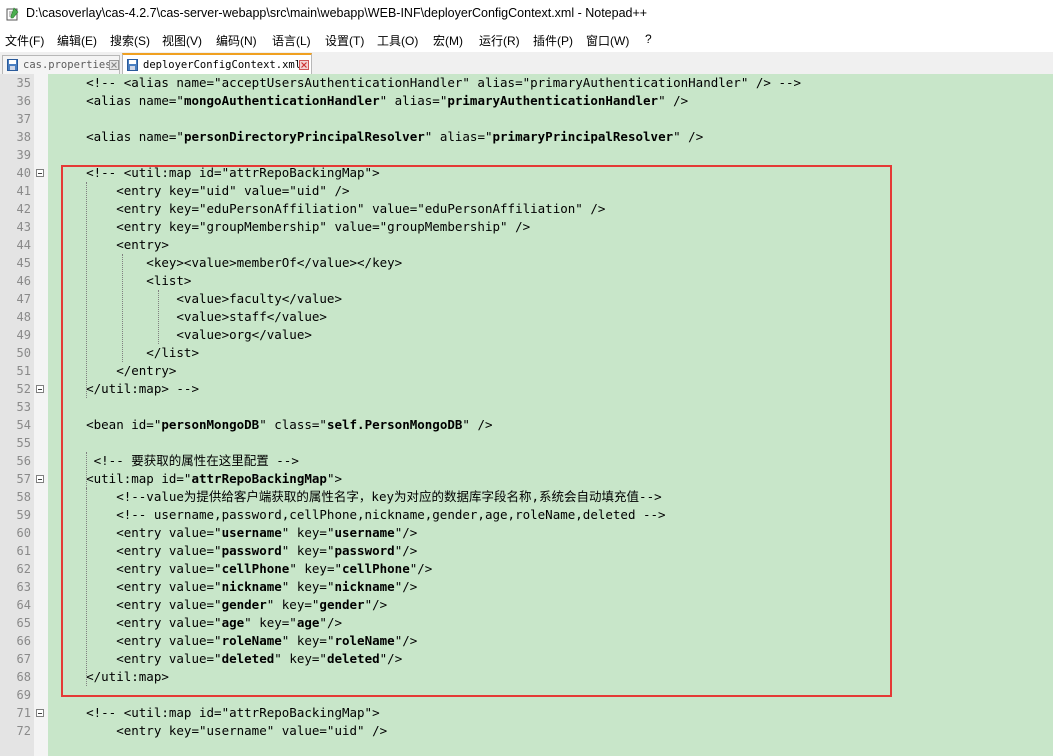  What do you see at coordinates (448, 40) in the screenshot?
I see `menu-item: 宏(M)` at bounding box center [448, 40].